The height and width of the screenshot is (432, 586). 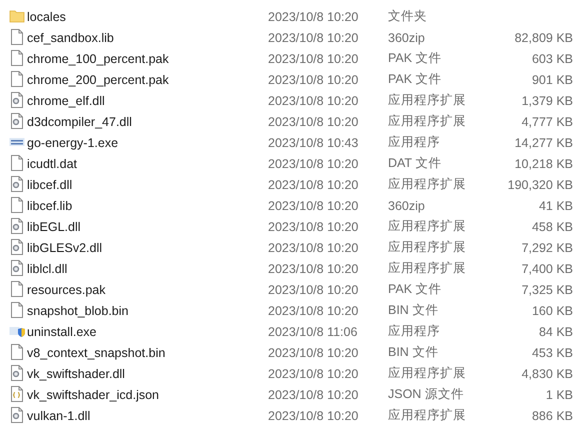 What do you see at coordinates (552, 79) in the screenshot?
I see `file-size: 901 KB` at bounding box center [552, 79].